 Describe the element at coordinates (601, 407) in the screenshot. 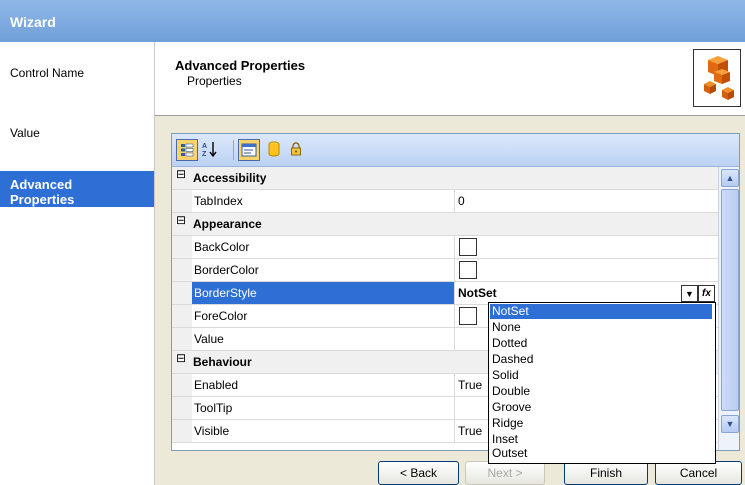

I see `dropdown-option: Groove` at that location.